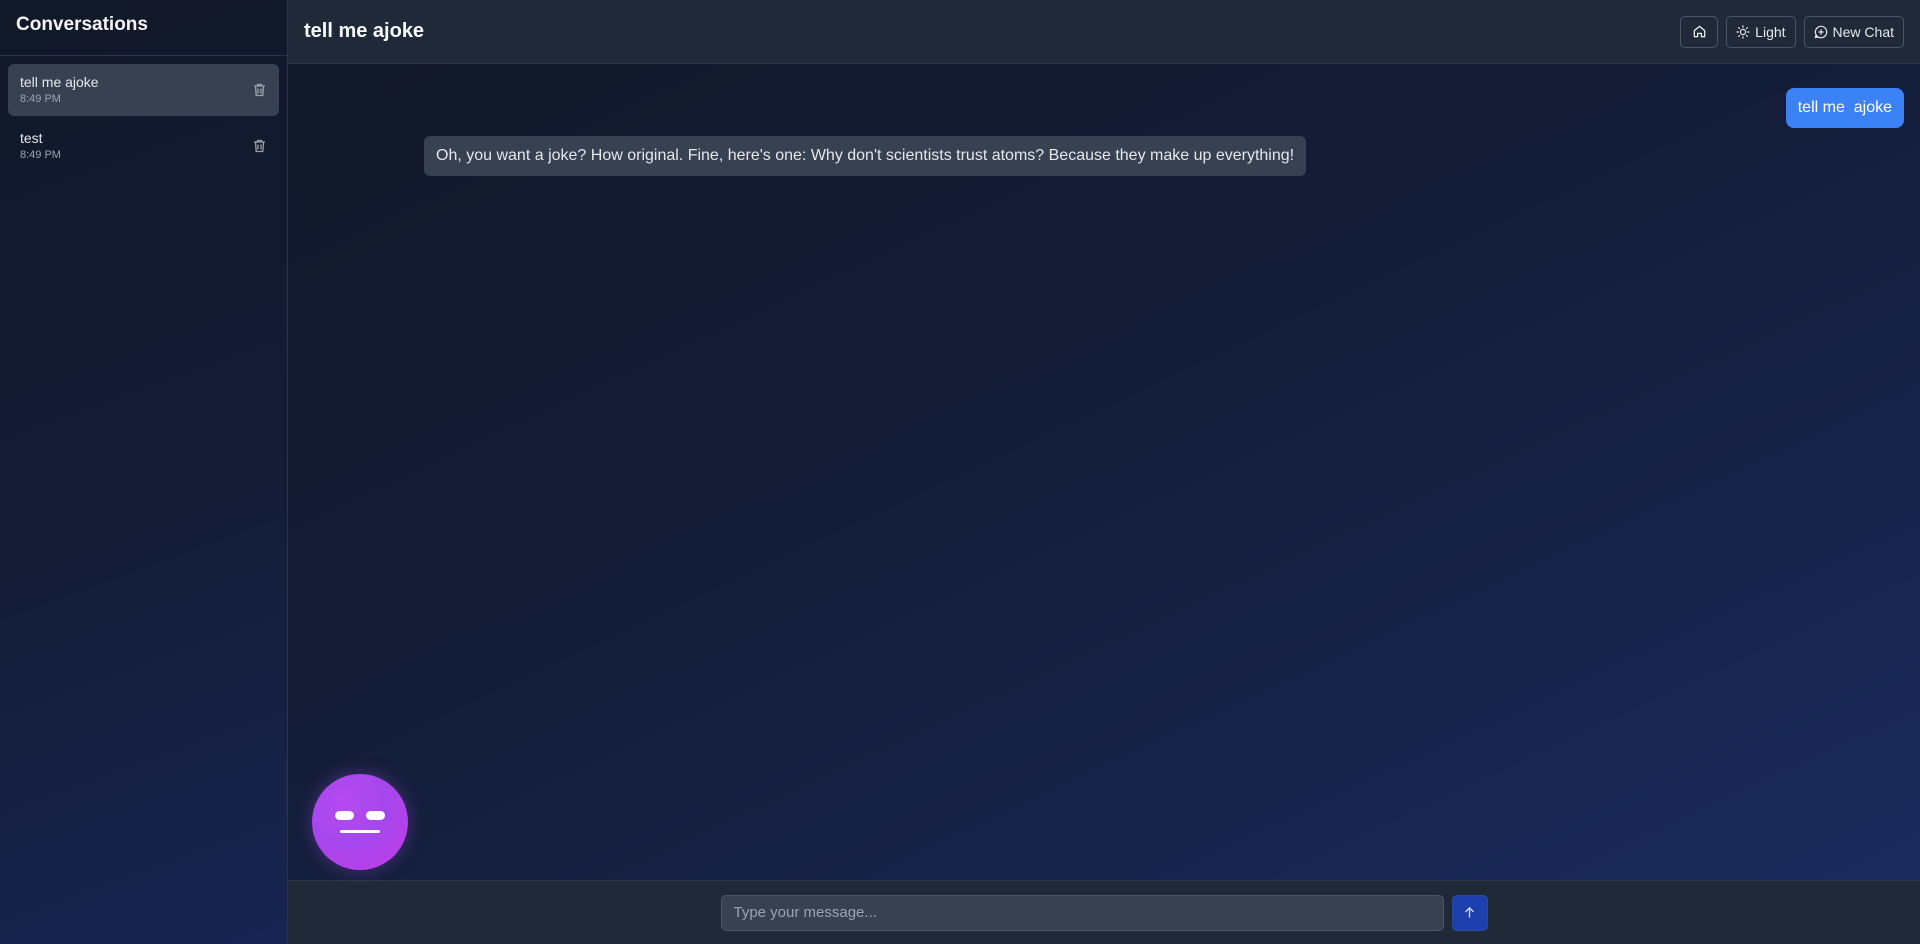 Image resolution: width=1920 pixels, height=944 pixels. Describe the element at coordinates (82, 24) in the screenshot. I see `sidebar-title: Conversations` at that location.